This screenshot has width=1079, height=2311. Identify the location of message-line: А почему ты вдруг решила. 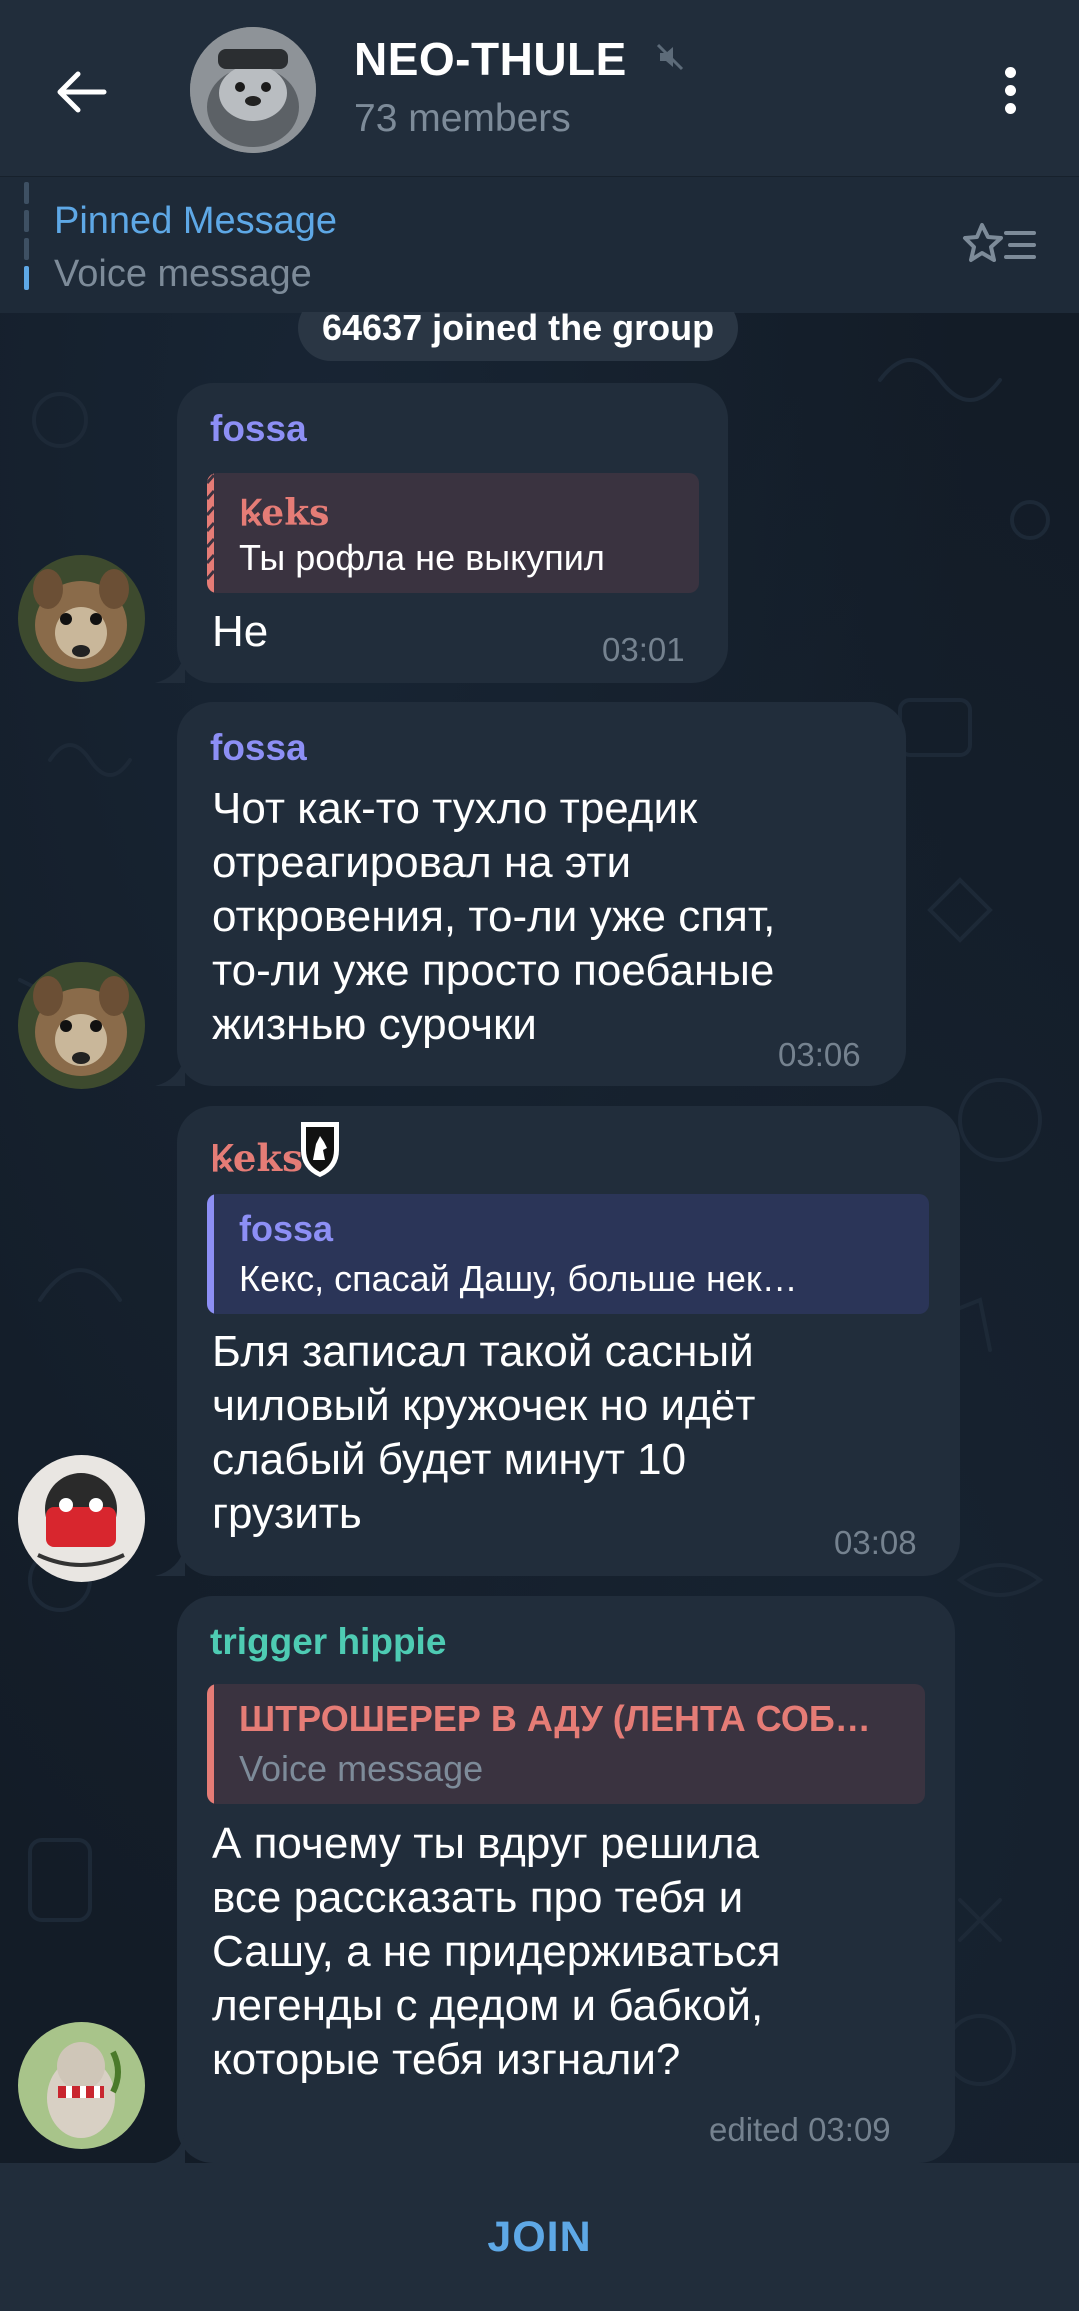
(486, 1843).